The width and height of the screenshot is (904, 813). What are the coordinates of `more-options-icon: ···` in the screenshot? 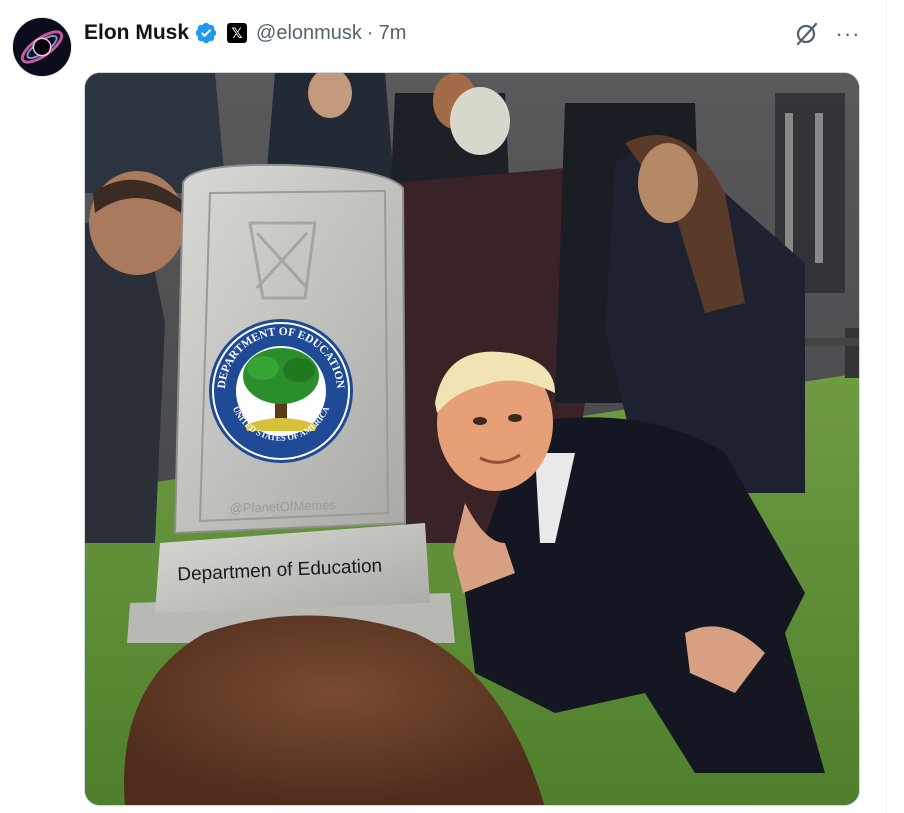 It's located at (848, 34).